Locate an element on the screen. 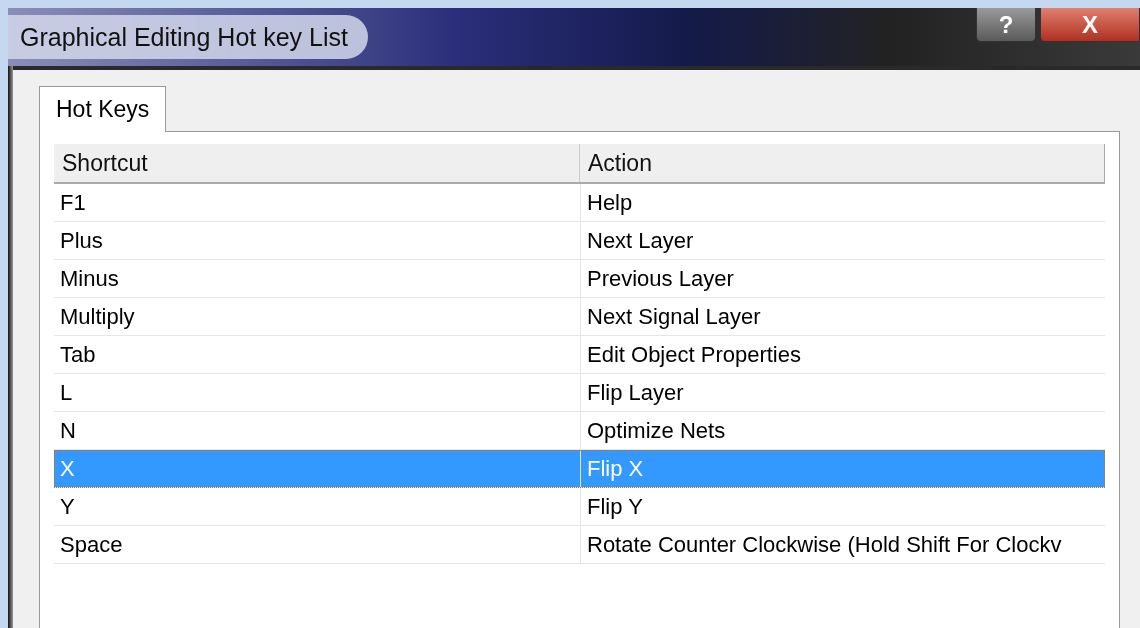 Image resolution: width=1140 pixels, height=628 pixels. table-row: L Flip Layer is located at coordinates (579, 393).